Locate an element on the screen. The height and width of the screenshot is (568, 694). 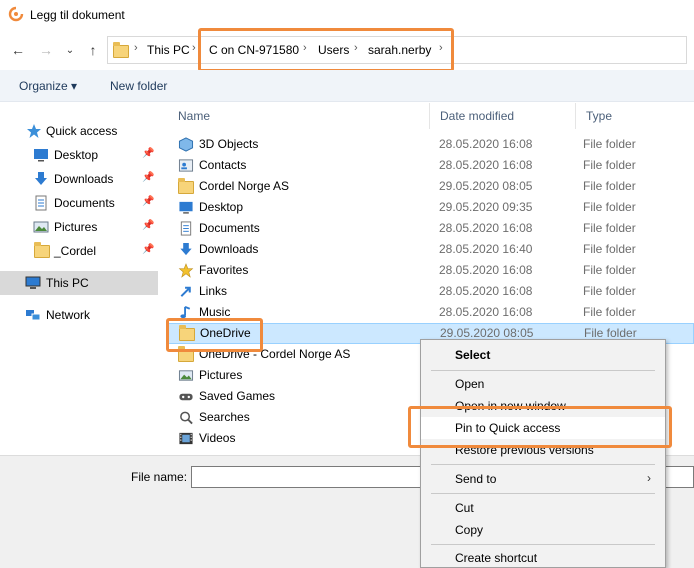
menu-item-pin-to-quick-access: Pin to Quick access is located at coordinates (543, 428).